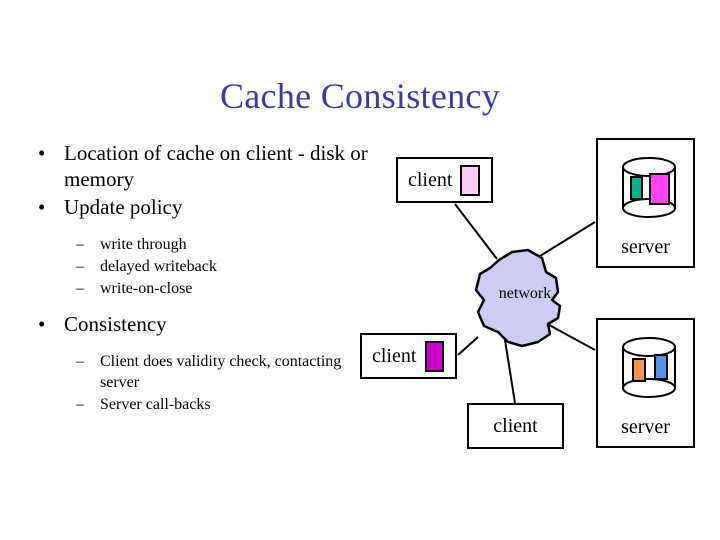 Image resolution: width=720 pixels, height=540 pixels. I want to click on network-label: network, so click(525, 293).